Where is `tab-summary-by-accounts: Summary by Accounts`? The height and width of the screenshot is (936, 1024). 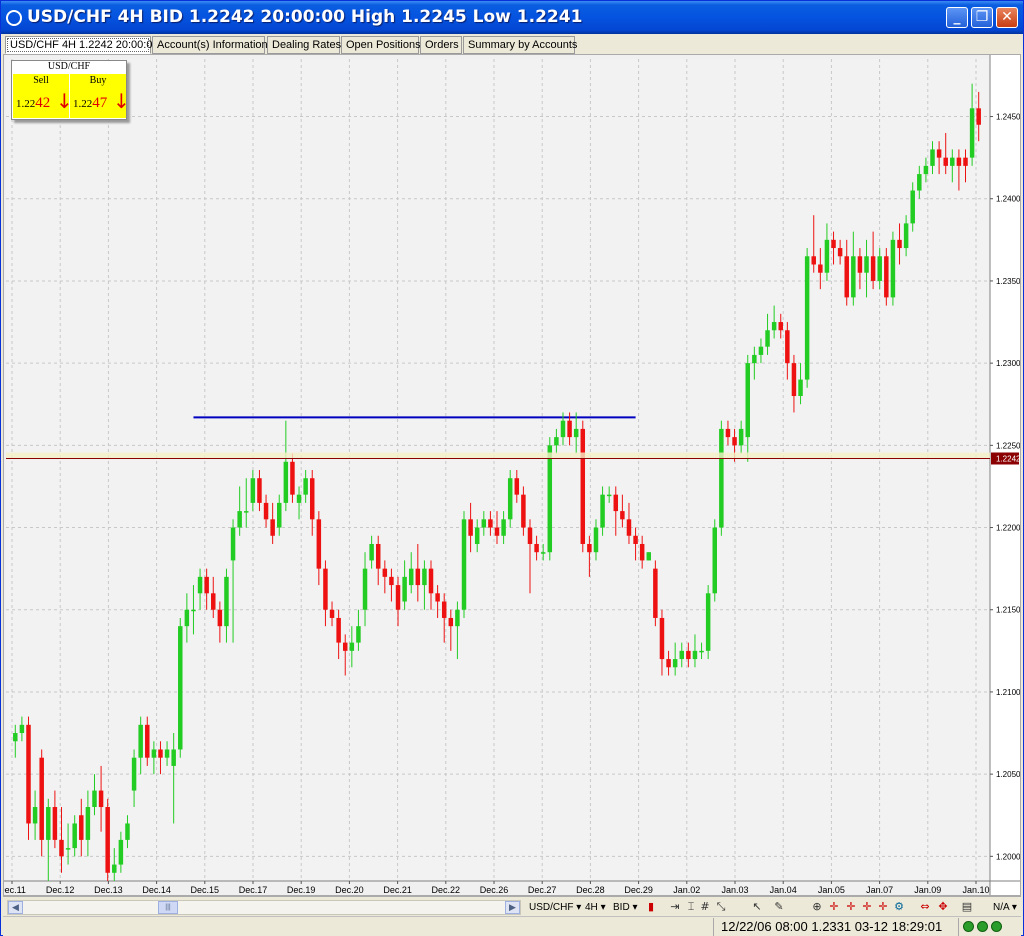
tab-summary-by-accounts: Summary by Accounts is located at coordinates (520, 45).